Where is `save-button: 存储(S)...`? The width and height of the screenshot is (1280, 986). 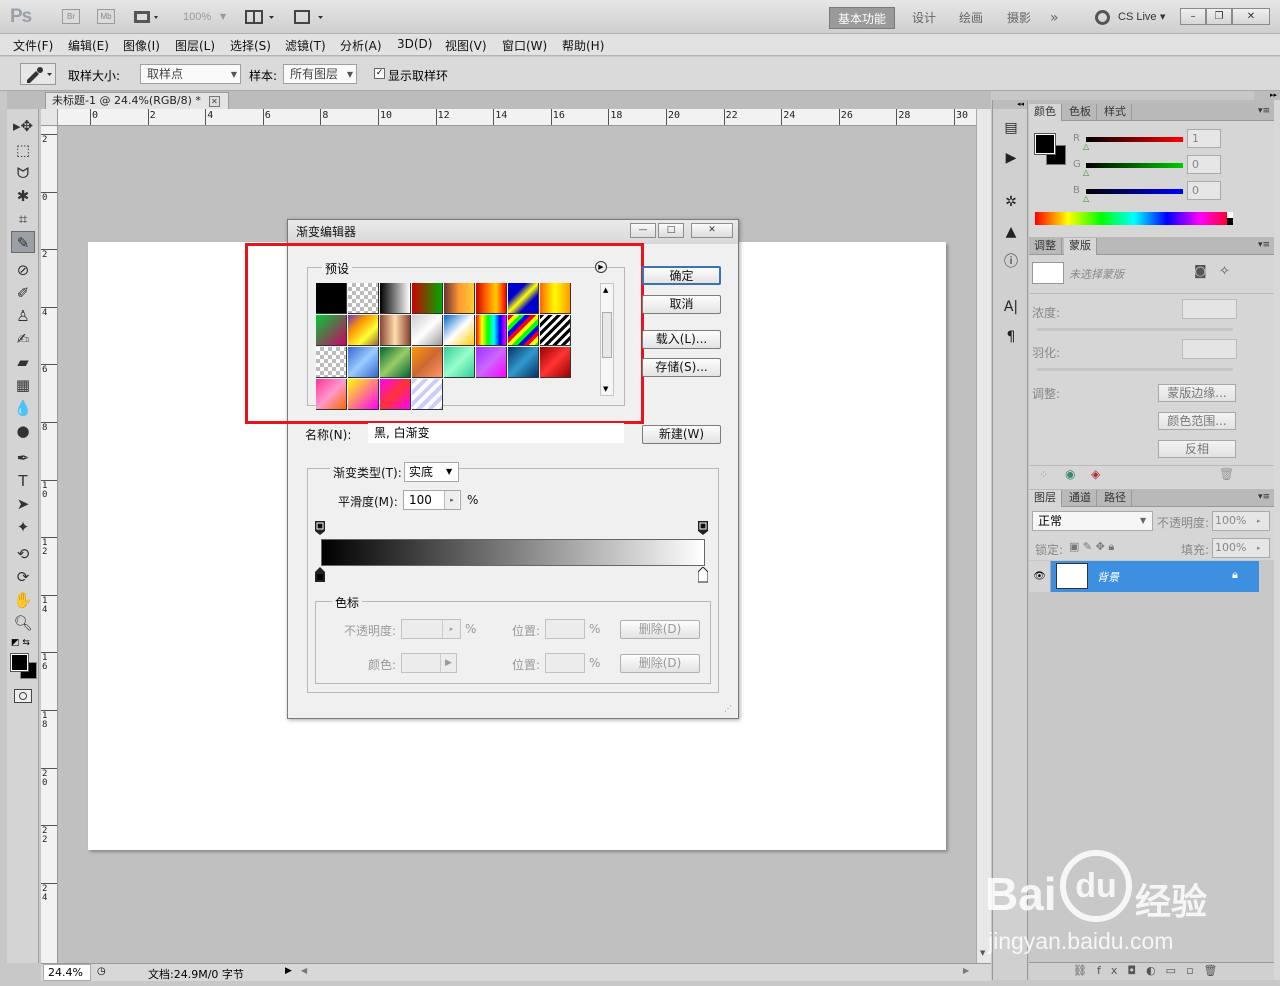
save-button: 存储(S)... is located at coordinates (681, 367).